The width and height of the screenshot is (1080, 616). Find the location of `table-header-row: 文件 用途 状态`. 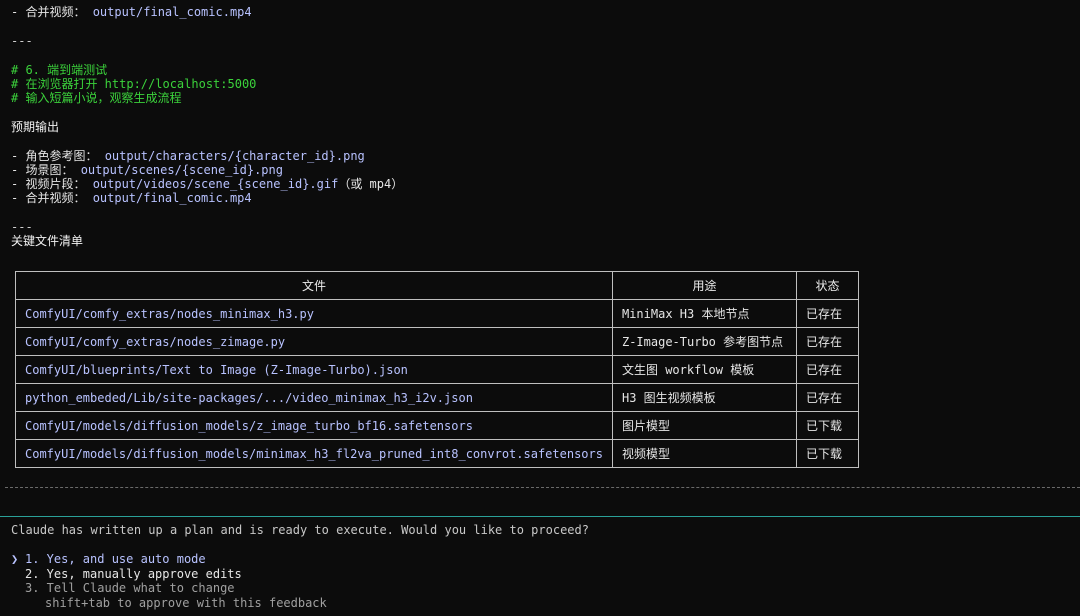

table-header-row: 文件 用途 状态 is located at coordinates (437, 285).